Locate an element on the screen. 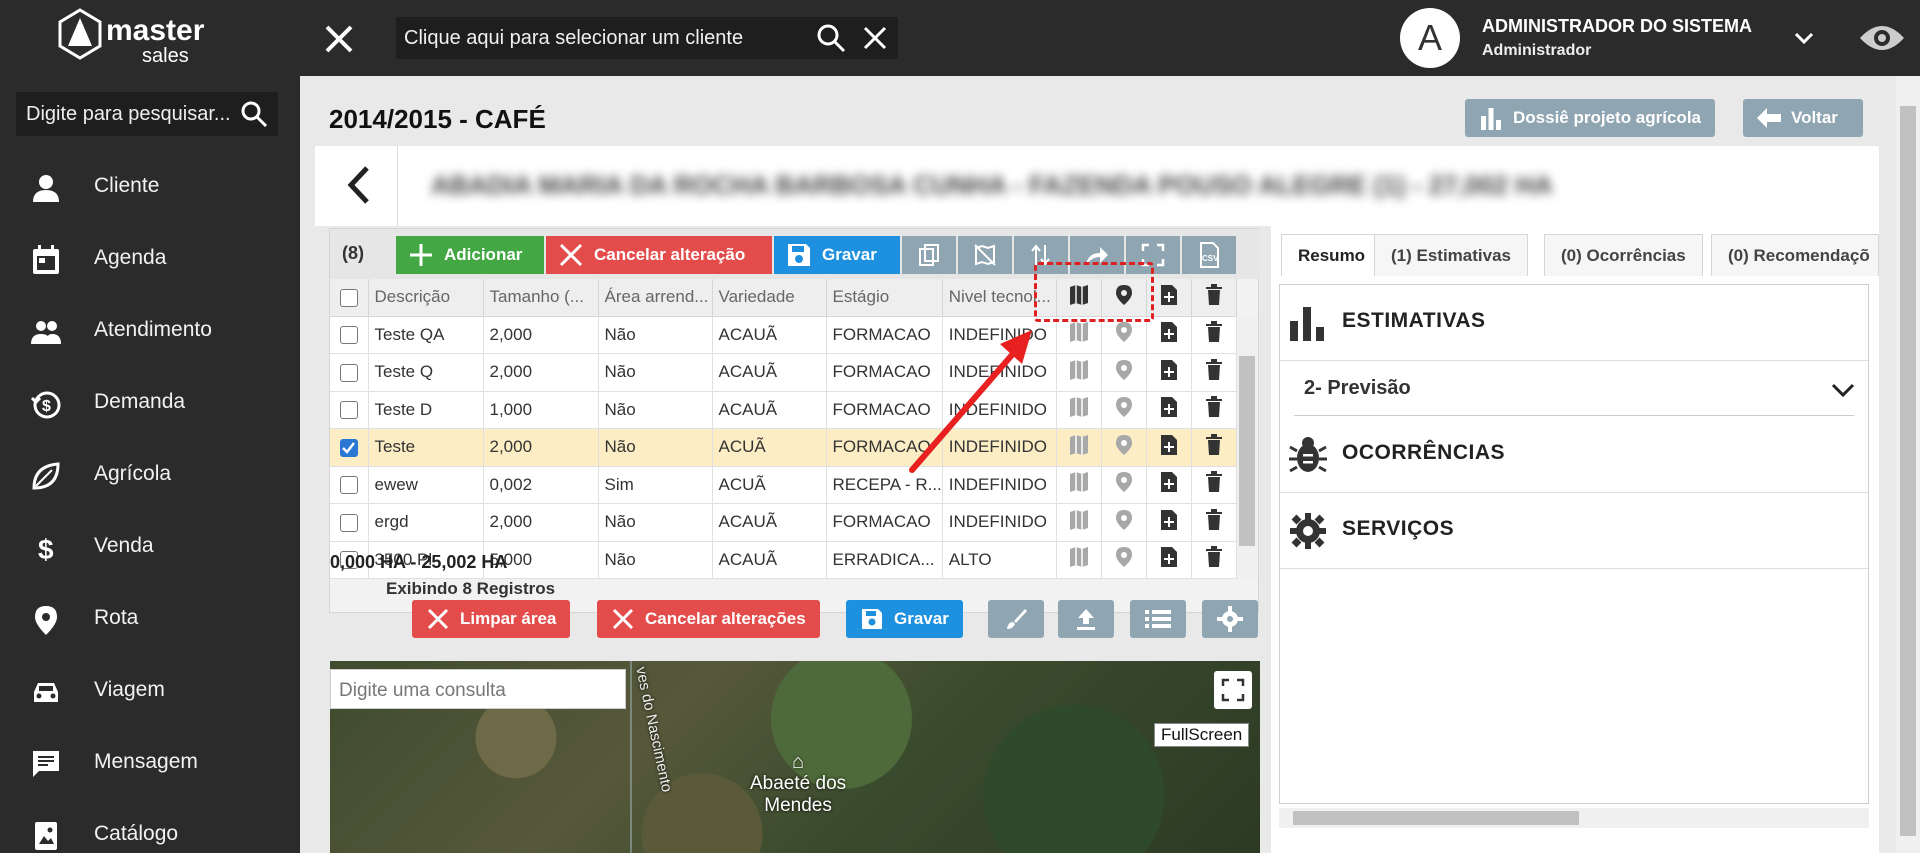 The width and height of the screenshot is (1920, 853). sidebar-item-catalogo: Catálogo is located at coordinates (150, 825).